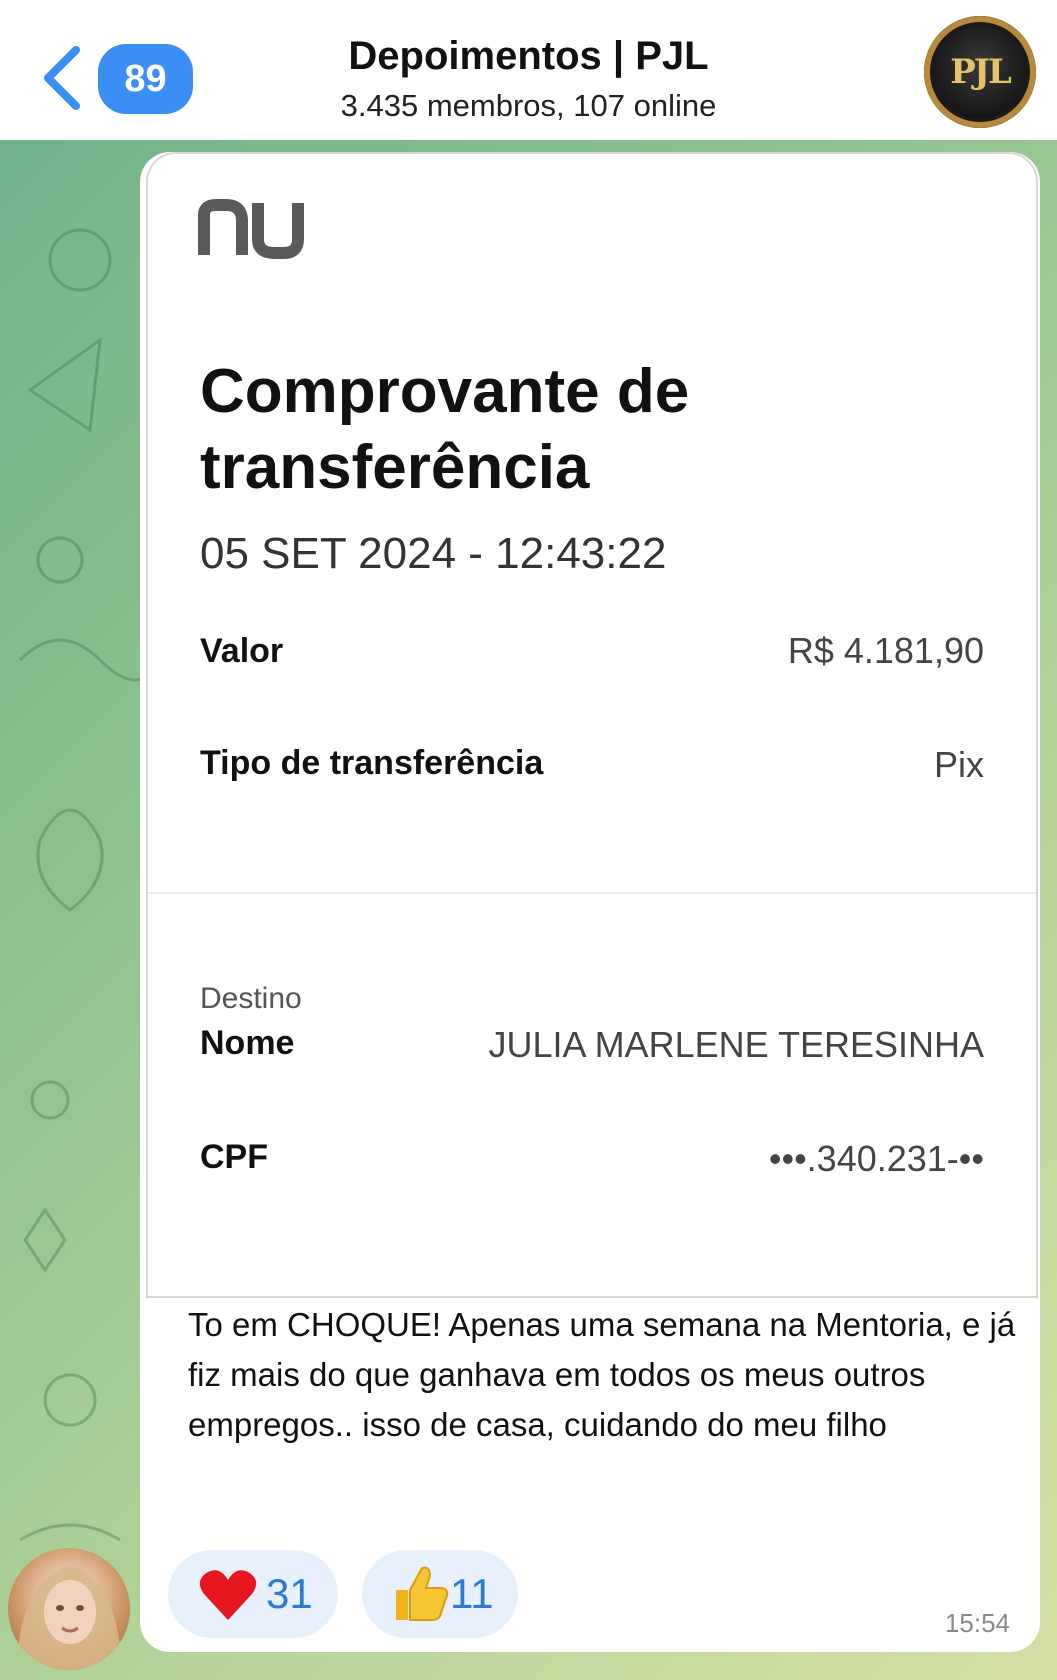 This screenshot has height=1680, width=1057. What do you see at coordinates (445, 429) in the screenshot?
I see `receipt-title: Comprovante de transferência` at bounding box center [445, 429].